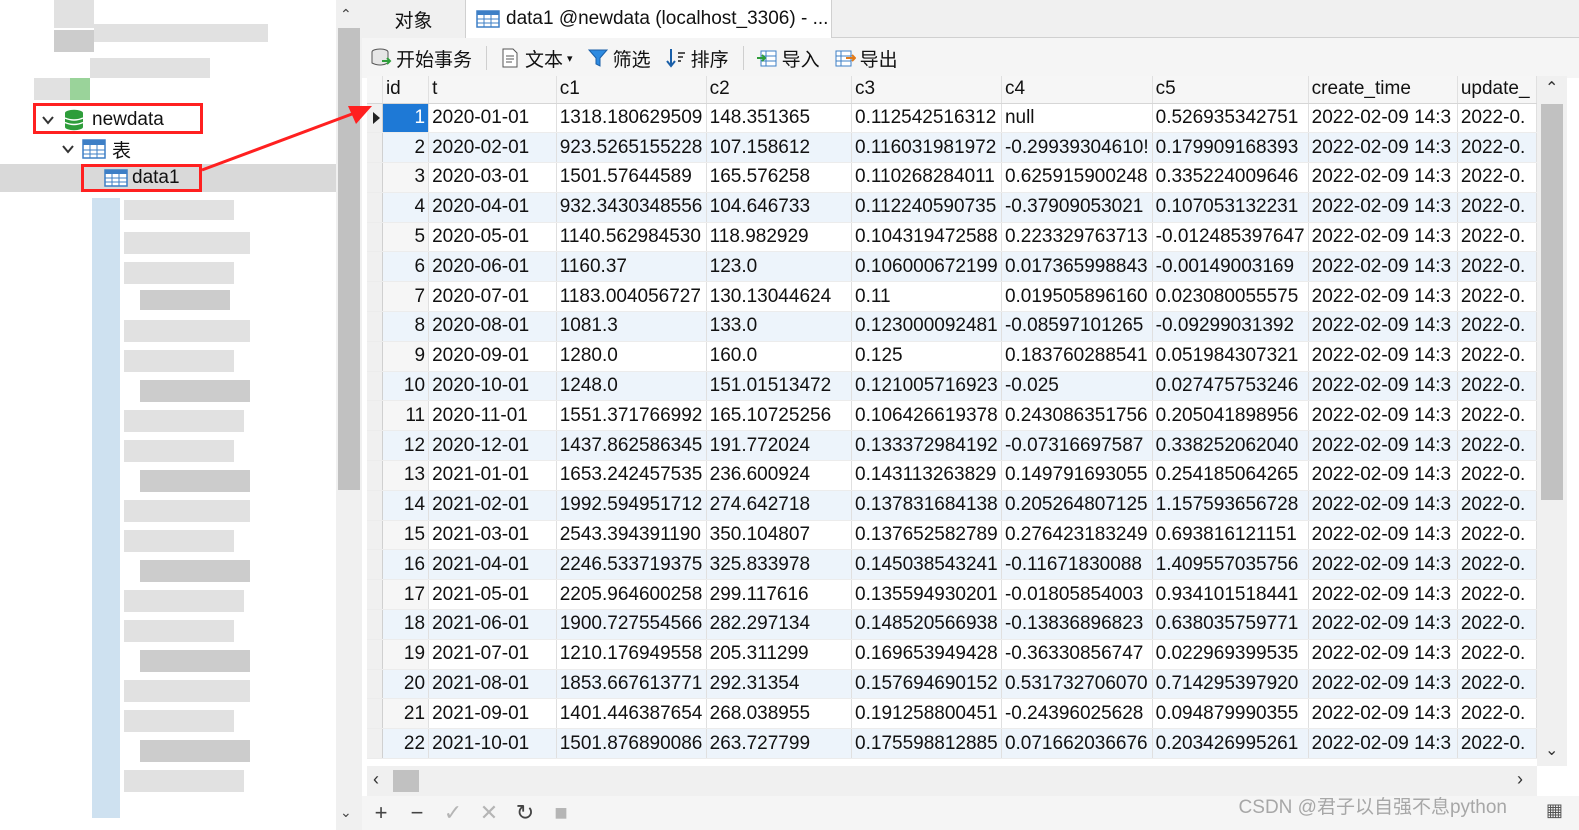  Describe the element at coordinates (406, 267) in the screenshot. I see `cell-id: 6` at that location.